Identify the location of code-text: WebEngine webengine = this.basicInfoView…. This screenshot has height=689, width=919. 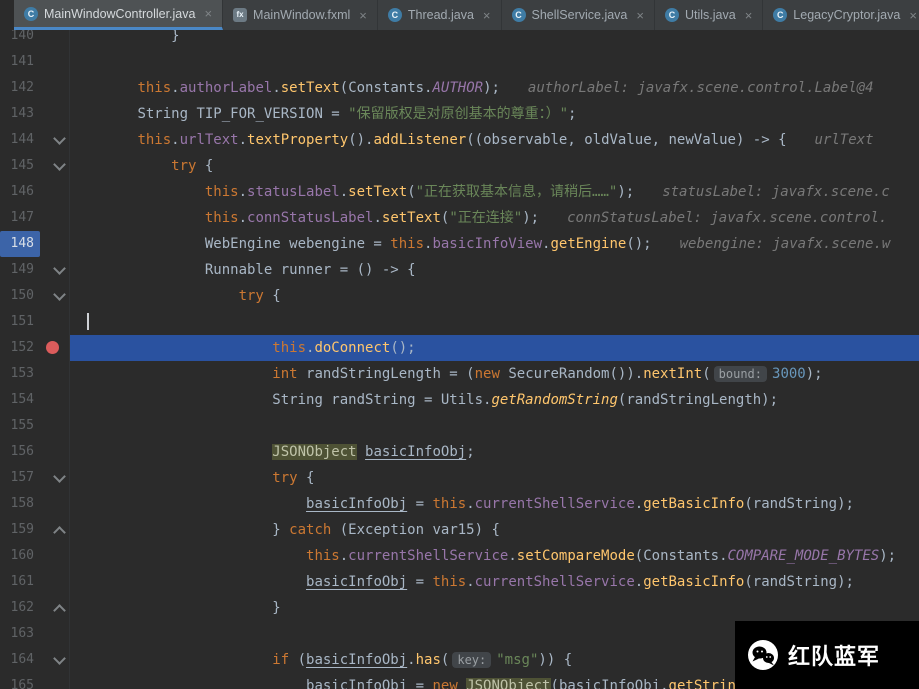
(494, 244).